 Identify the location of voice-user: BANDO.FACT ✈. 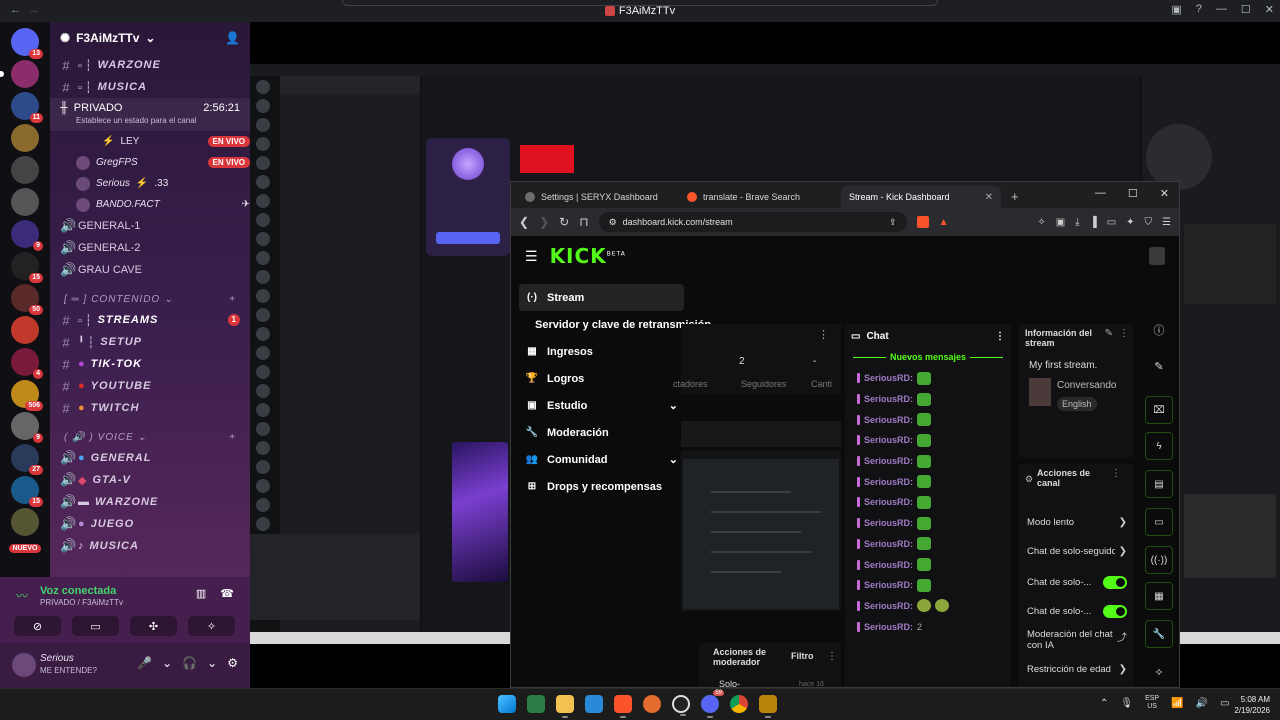
(150, 204).